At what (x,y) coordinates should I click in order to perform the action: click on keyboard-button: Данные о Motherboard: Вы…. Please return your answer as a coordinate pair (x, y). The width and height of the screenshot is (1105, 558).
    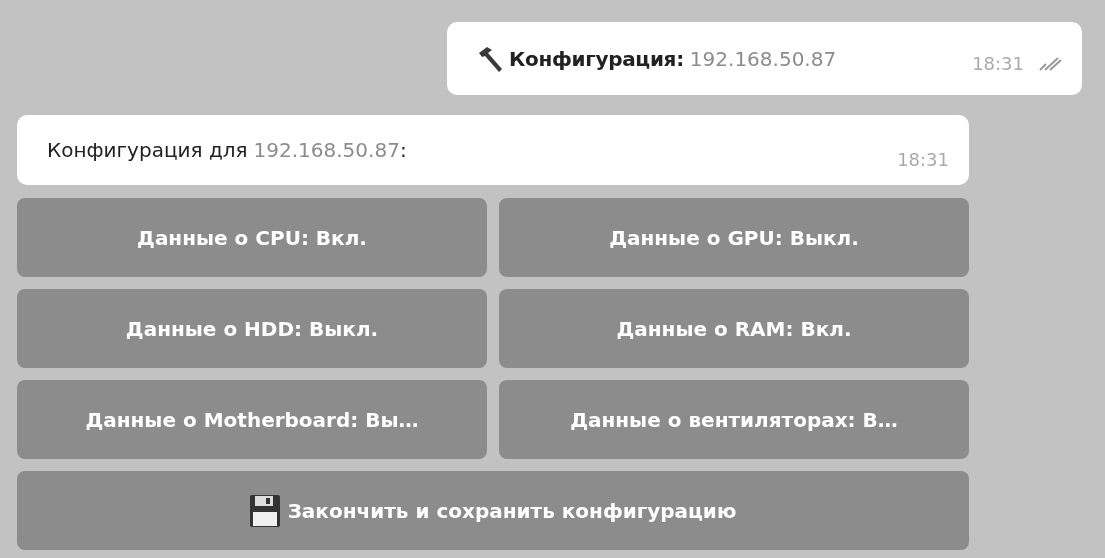
    Looking at the image, I should click on (252, 419).